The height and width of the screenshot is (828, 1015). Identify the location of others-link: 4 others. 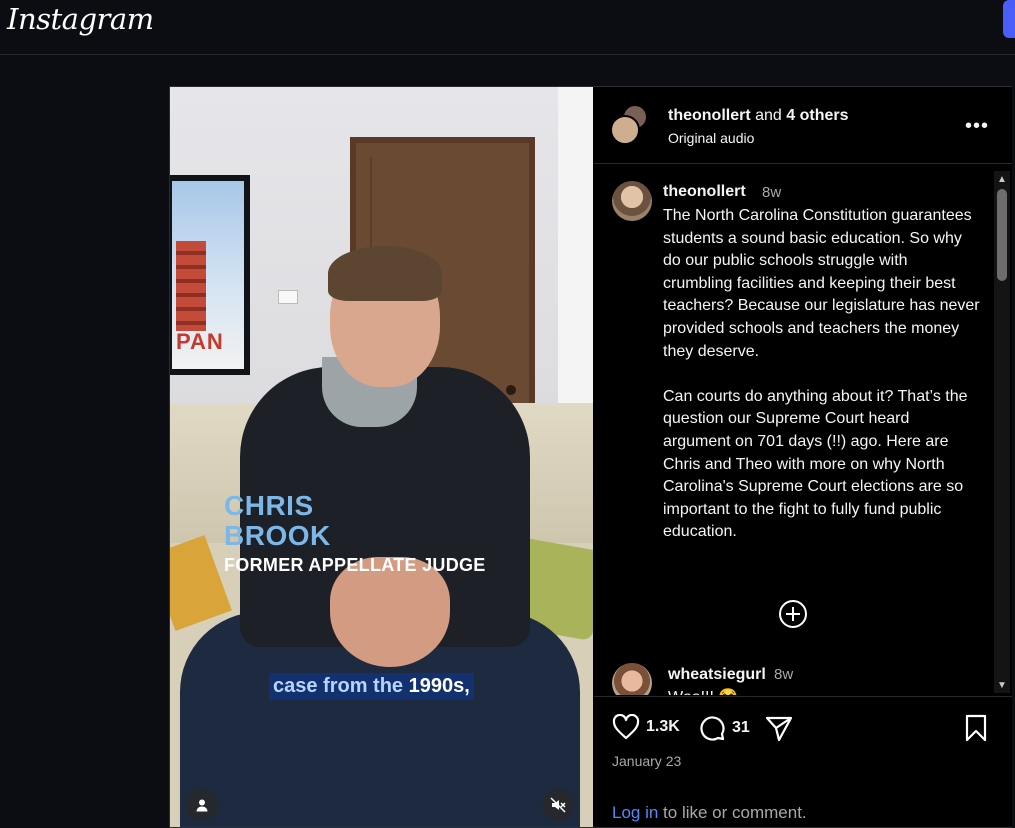
(817, 115).